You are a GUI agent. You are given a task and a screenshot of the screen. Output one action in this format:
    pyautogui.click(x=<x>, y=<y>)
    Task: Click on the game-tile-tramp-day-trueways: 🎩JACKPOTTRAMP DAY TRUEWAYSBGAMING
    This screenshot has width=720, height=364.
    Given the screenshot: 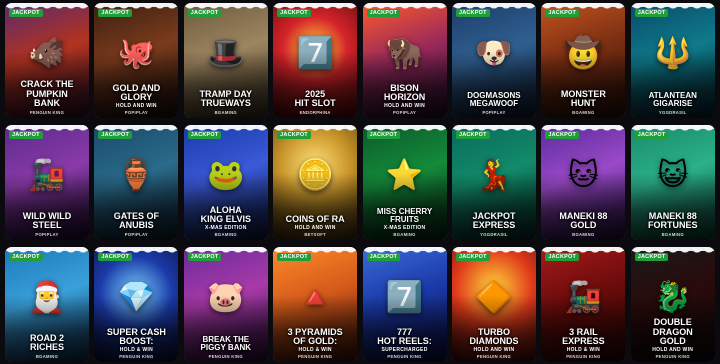 What is the action you would take?
    pyautogui.click(x=225, y=60)
    